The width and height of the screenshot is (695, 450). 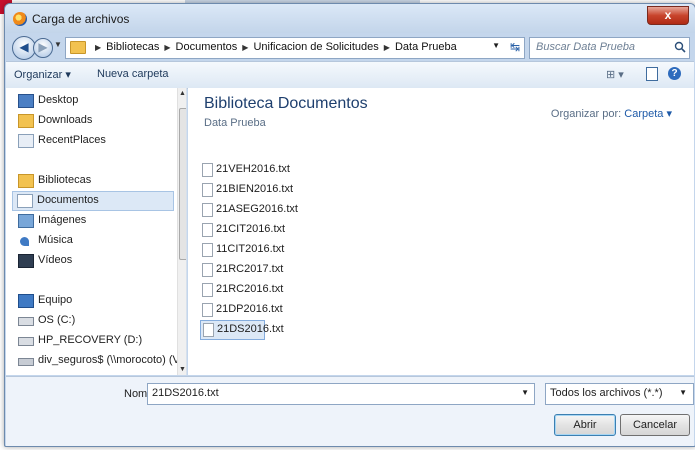 I want to click on file-name: 21RC2016.txt, so click(x=250, y=289).